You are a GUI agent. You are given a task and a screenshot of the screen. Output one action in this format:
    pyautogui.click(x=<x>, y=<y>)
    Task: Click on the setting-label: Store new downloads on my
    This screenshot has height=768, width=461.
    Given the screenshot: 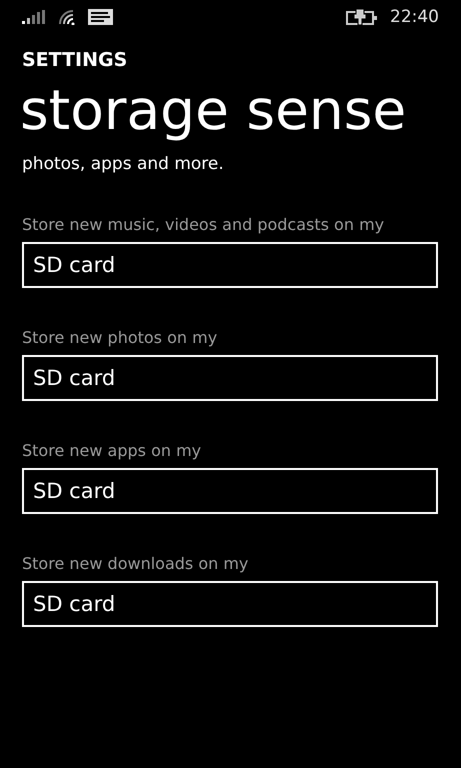 What is the action you would take?
    pyautogui.click(x=136, y=563)
    